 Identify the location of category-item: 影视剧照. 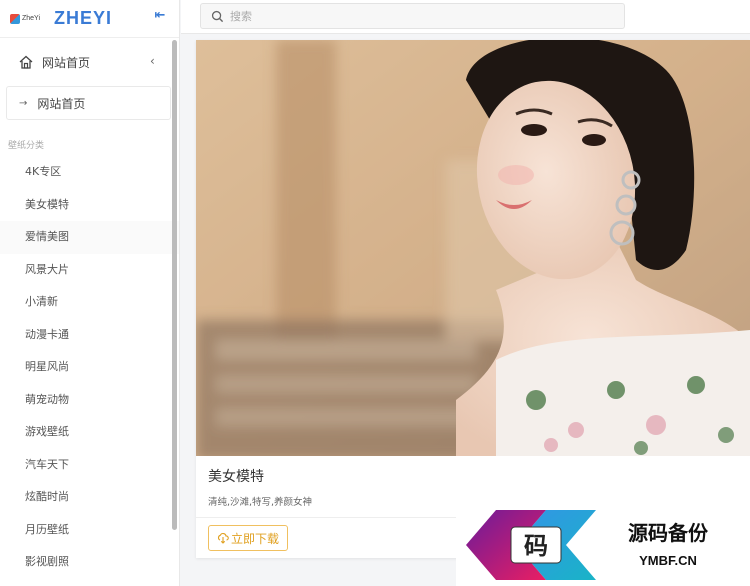
(89, 562).